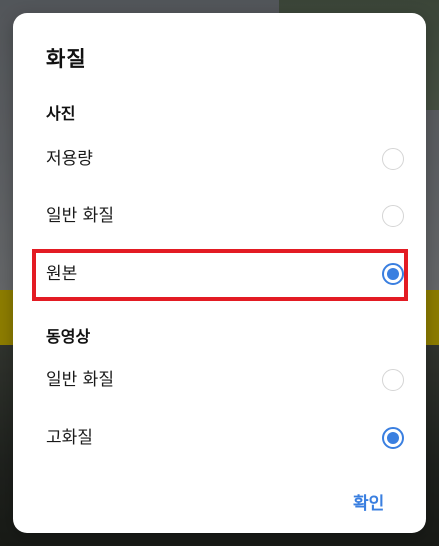 The width and height of the screenshot is (439, 546). I want to click on section-header-photo: 사진, so click(61, 113).